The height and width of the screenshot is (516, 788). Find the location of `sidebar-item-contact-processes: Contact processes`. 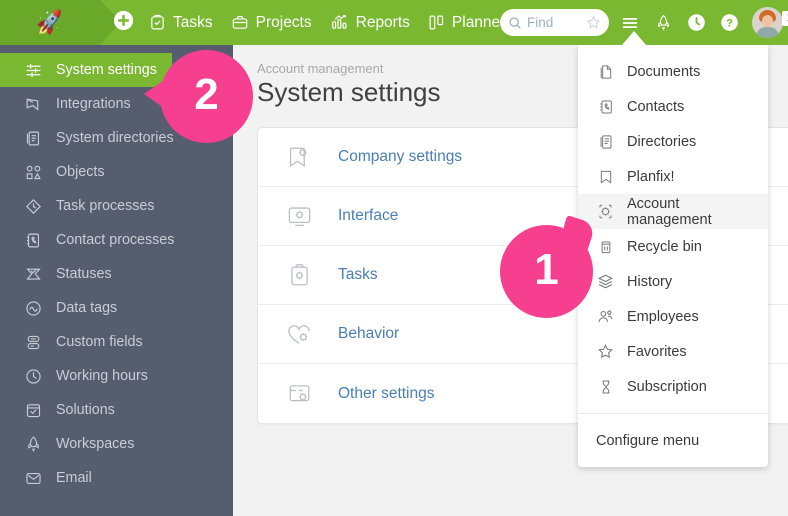

sidebar-item-contact-processes: Contact processes is located at coordinates (116, 240).